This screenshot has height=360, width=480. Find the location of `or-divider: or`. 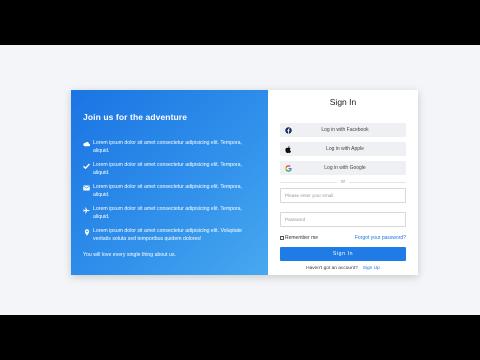

or-divider: or is located at coordinates (343, 182).